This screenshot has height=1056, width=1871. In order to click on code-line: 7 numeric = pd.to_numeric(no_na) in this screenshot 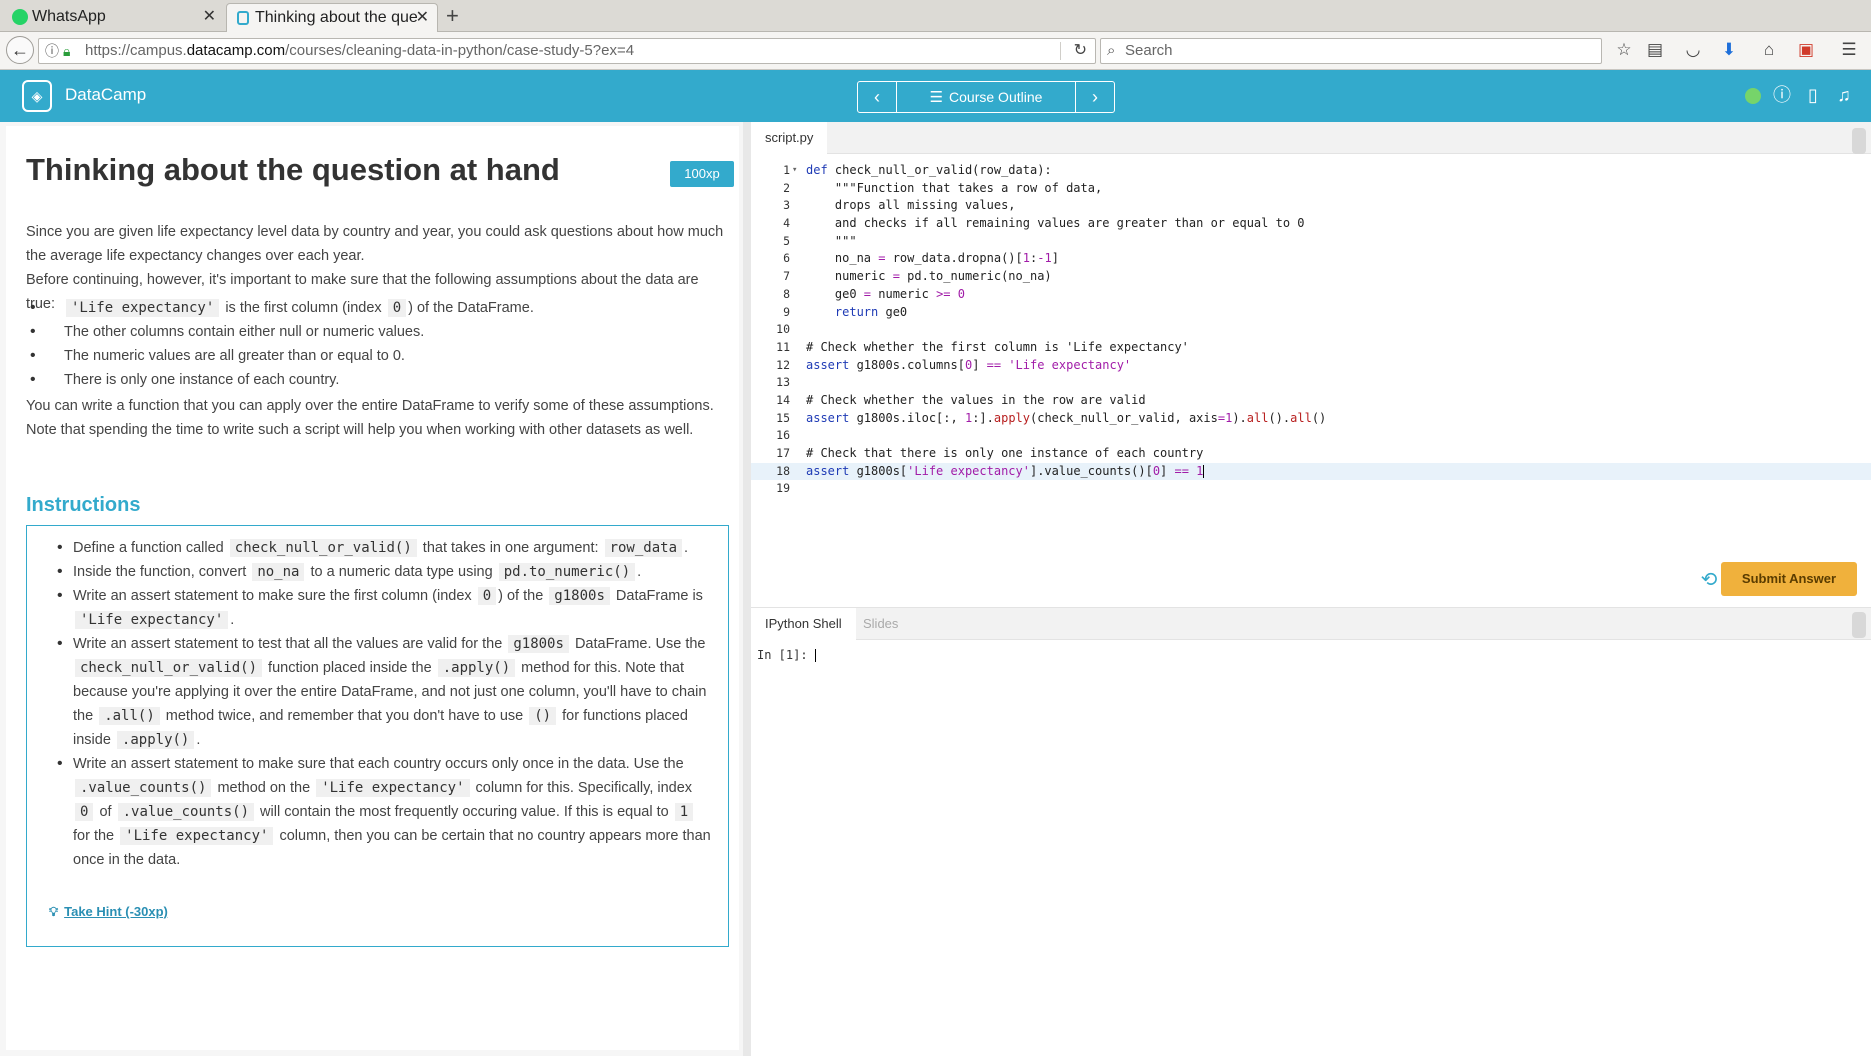, I will do `click(917, 276)`.